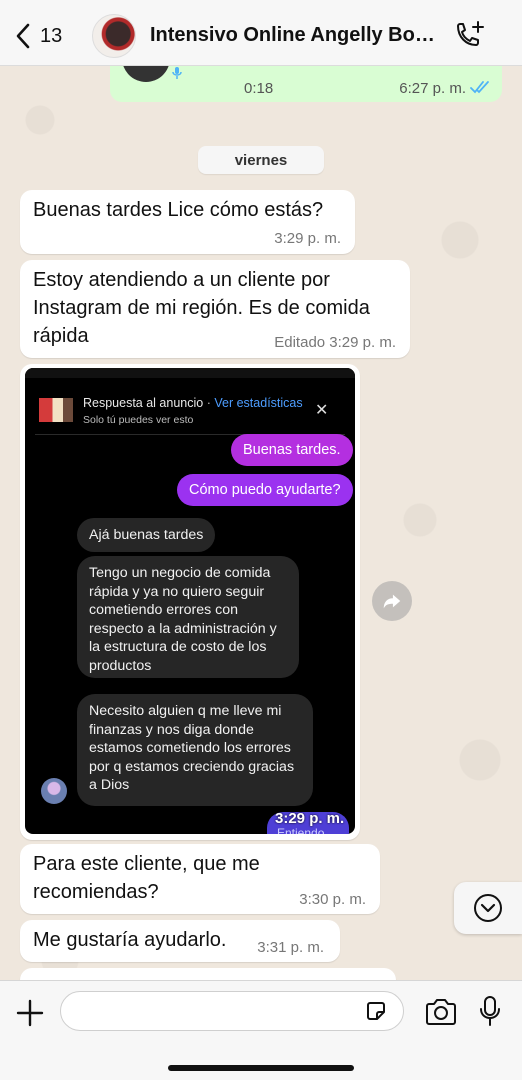 The image size is (522, 1080). What do you see at coordinates (178, 210) in the screenshot?
I see `message-text: Buenas tardes Lice cómo estás?` at bounding box center [178, 210].